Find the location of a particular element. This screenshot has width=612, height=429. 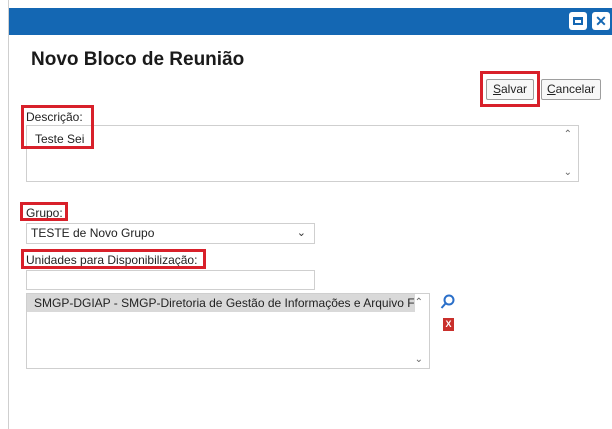

window-left-edge is located at coordinates (4, 214).